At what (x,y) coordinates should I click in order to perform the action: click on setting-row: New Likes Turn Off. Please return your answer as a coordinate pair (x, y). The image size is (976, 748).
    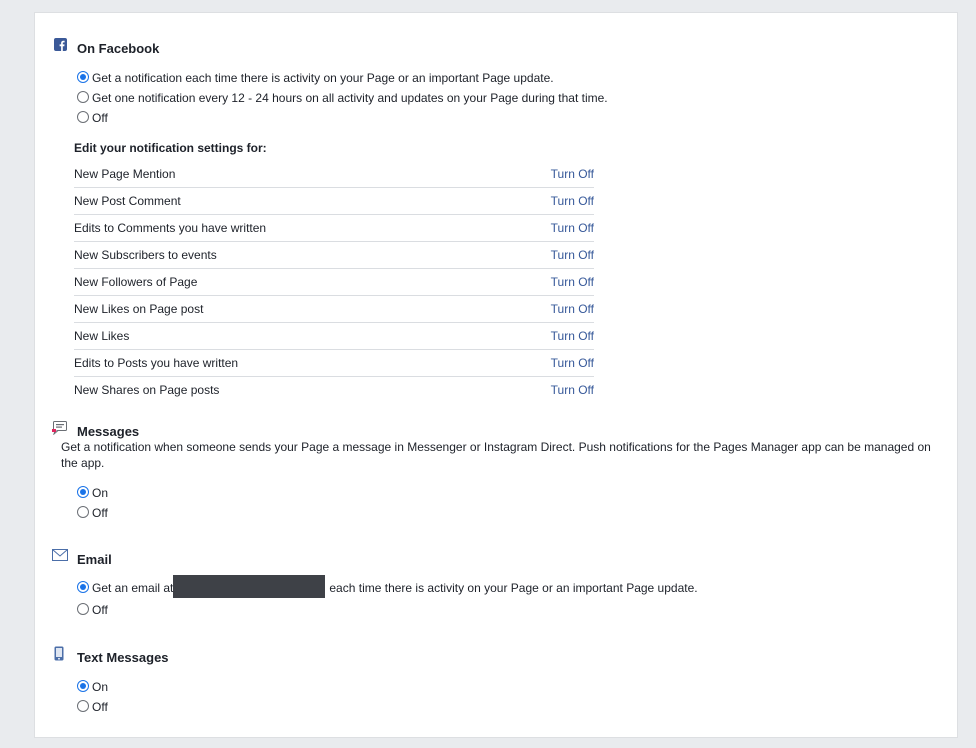
    Looking at the image, I should click on (334, 336).